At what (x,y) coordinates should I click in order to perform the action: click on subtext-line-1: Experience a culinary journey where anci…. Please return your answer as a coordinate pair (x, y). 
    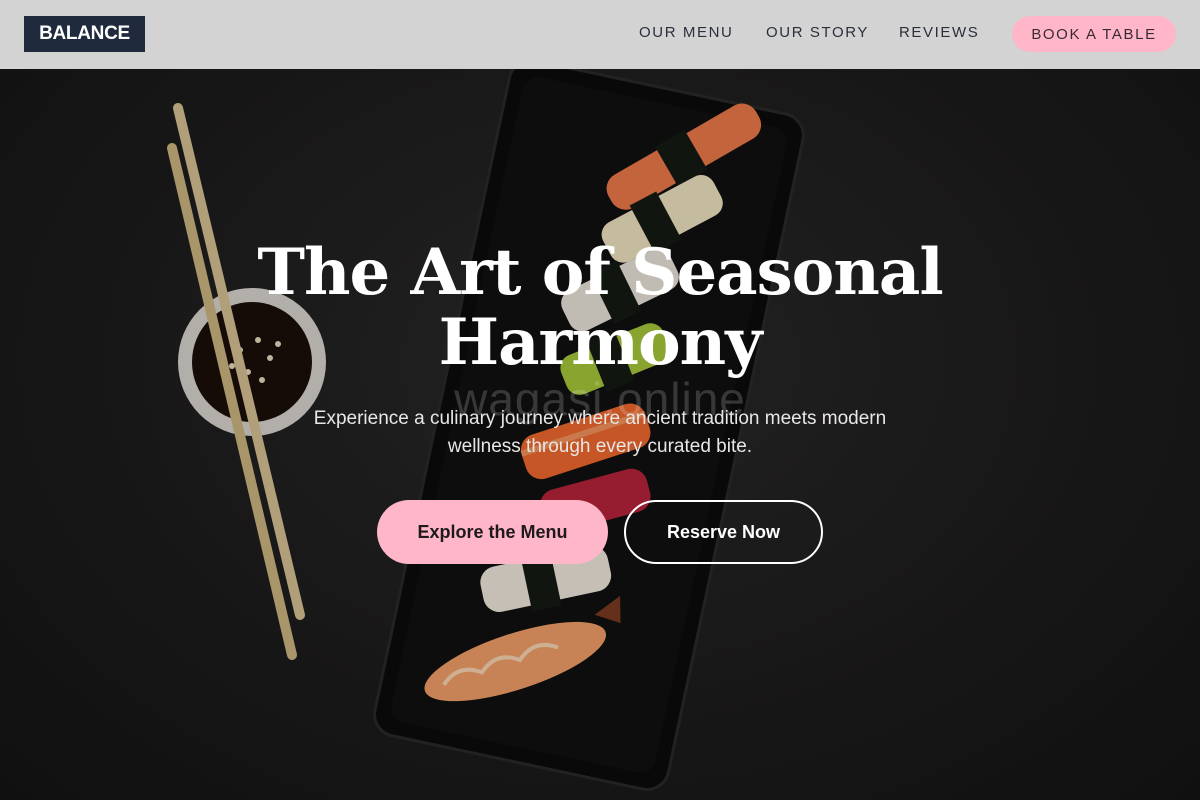
    Looking at the image, I should click on (600, 418).